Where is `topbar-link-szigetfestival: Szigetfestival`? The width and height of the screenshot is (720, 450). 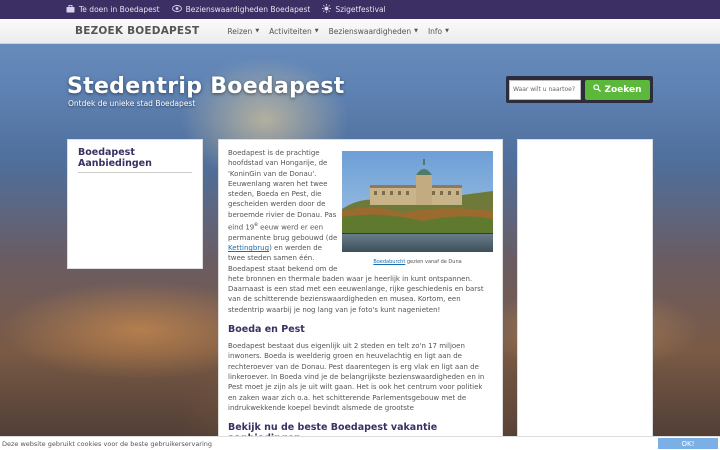
topbar-link-szigetfestival: Szigetfestival is located at coordinates (354, 9).